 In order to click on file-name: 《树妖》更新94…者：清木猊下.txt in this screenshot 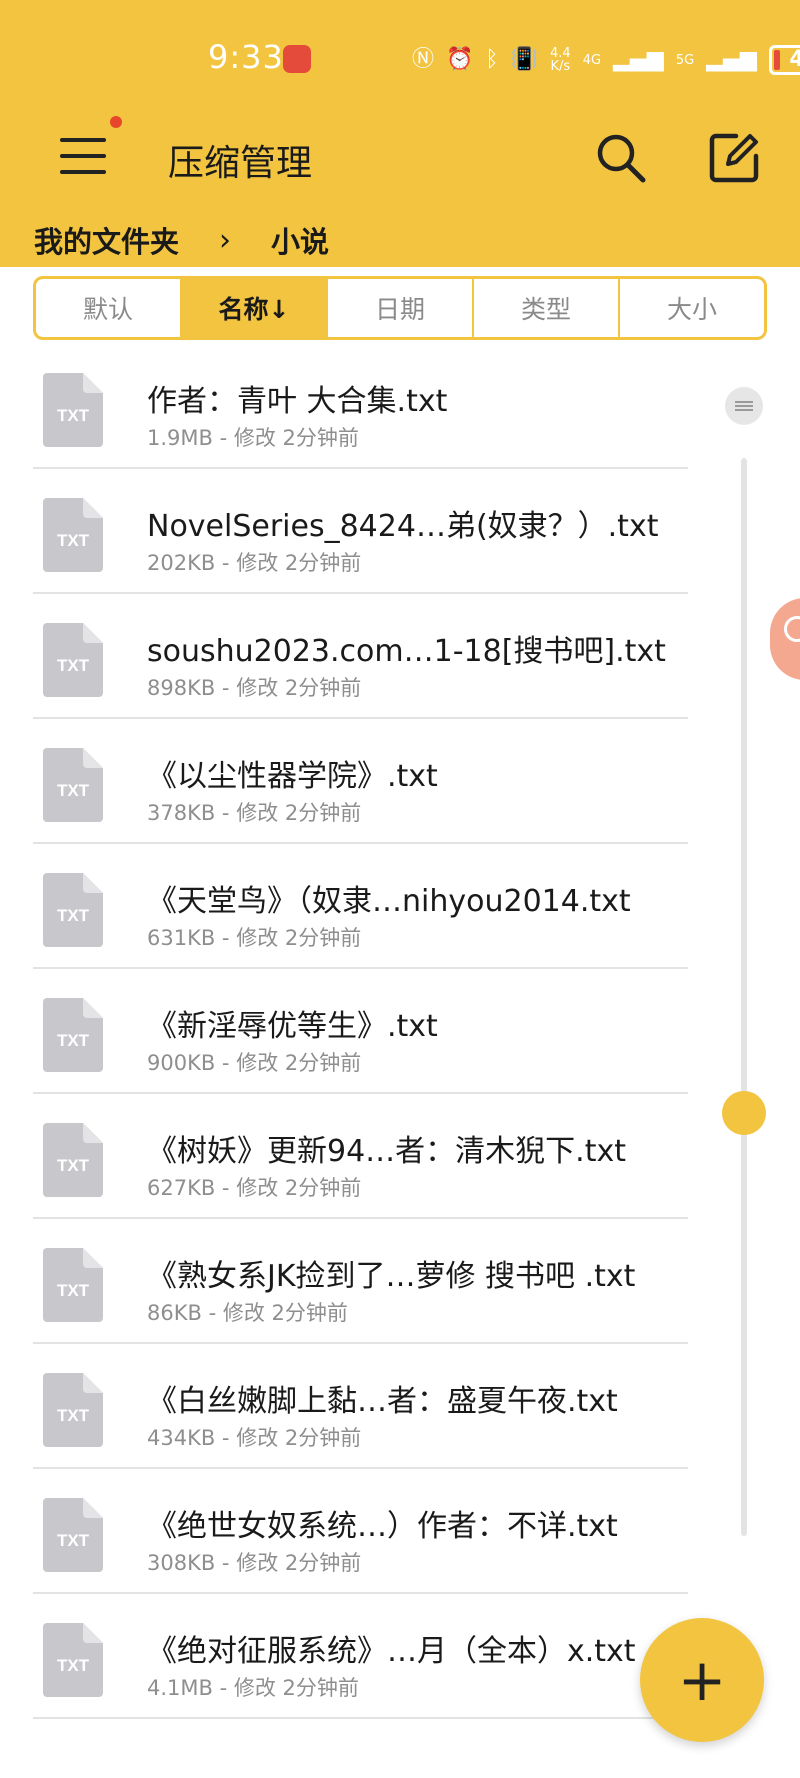, I will do `click(386, 1151)`.